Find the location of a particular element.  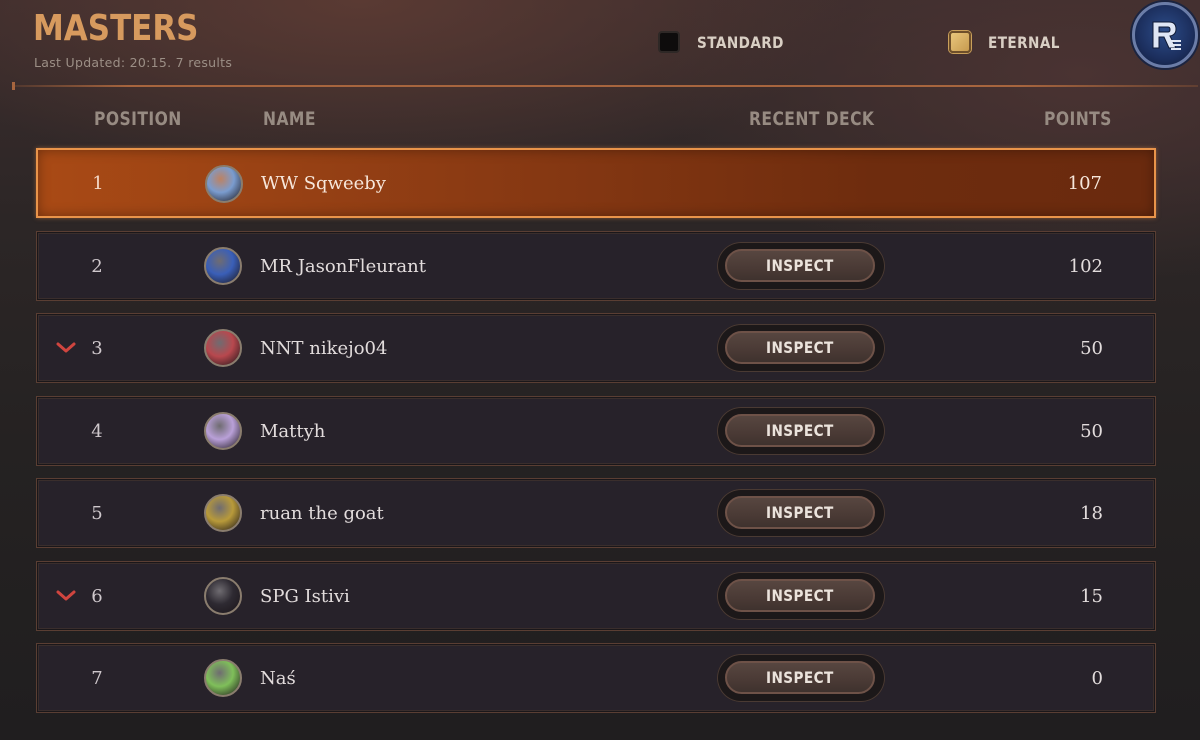

eternal-checkbox is located at coordinates (960, 42).